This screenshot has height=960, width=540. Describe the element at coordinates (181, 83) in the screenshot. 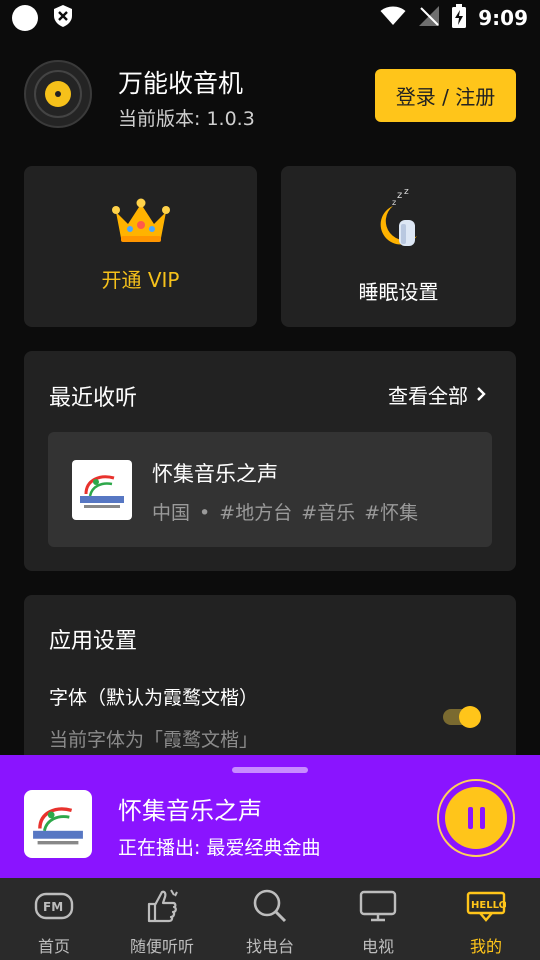

I see `app-title: 万能收音机` at that location.